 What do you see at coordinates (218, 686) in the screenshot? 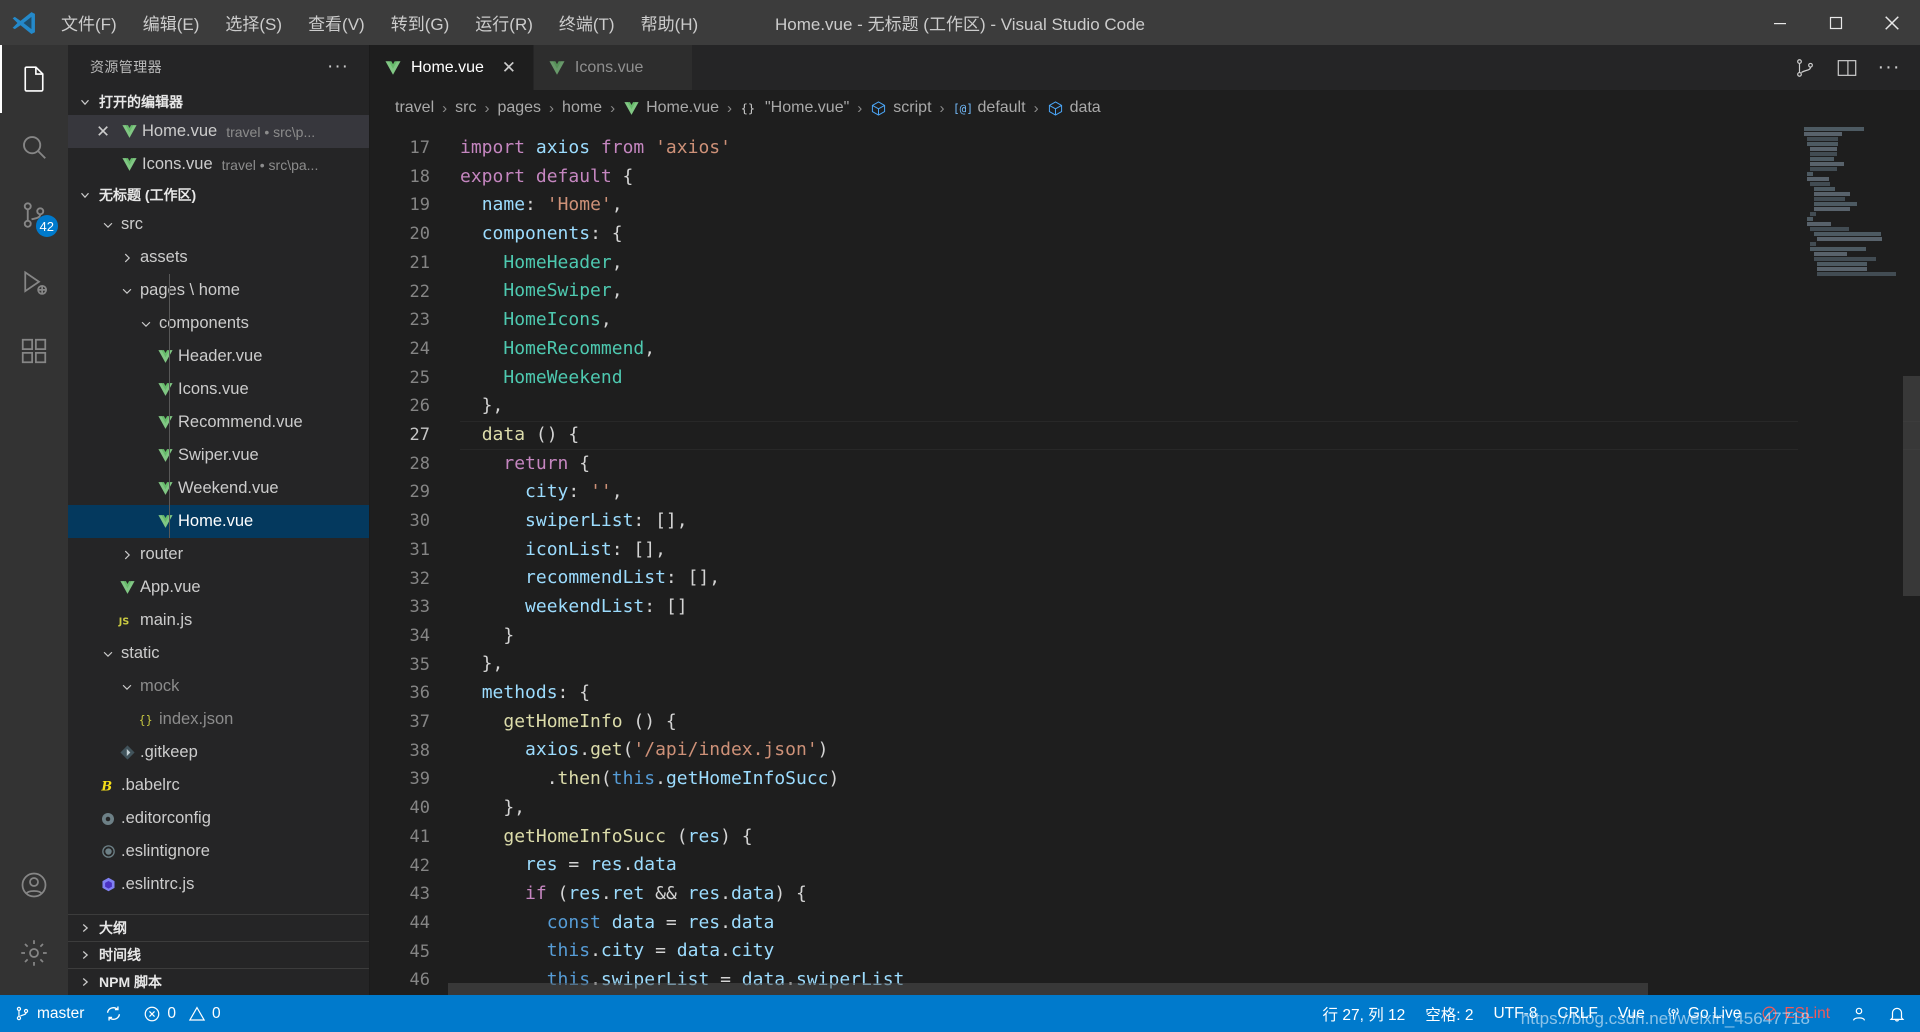
I see `tree-item-mock: mock` at bounding box center [218, 686].